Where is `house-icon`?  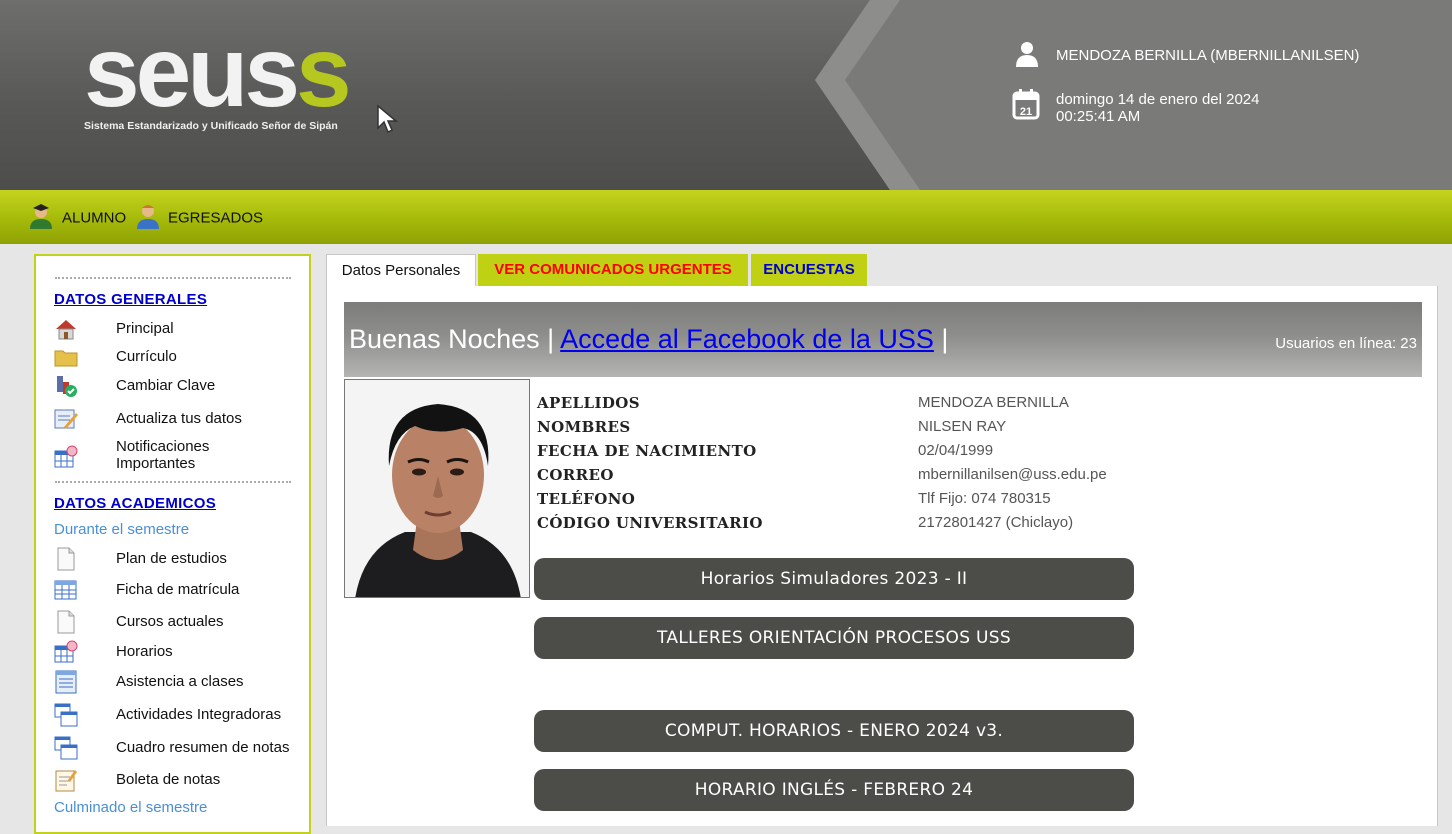
house-icon is located at coordinates (66, 330).